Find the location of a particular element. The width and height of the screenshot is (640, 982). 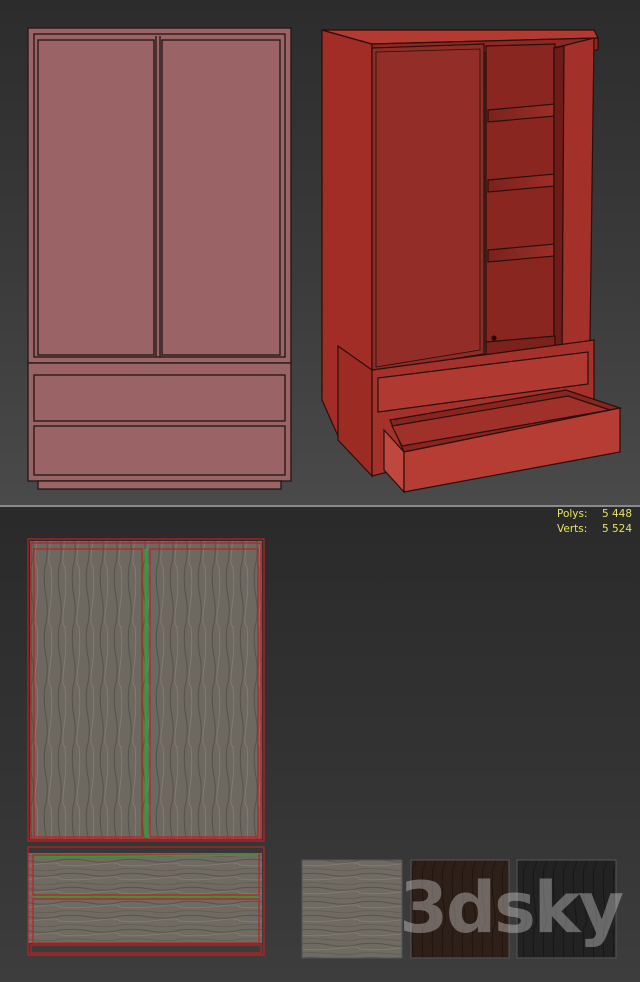

verts-value: 5 524 is located at coordinates (616, 529).